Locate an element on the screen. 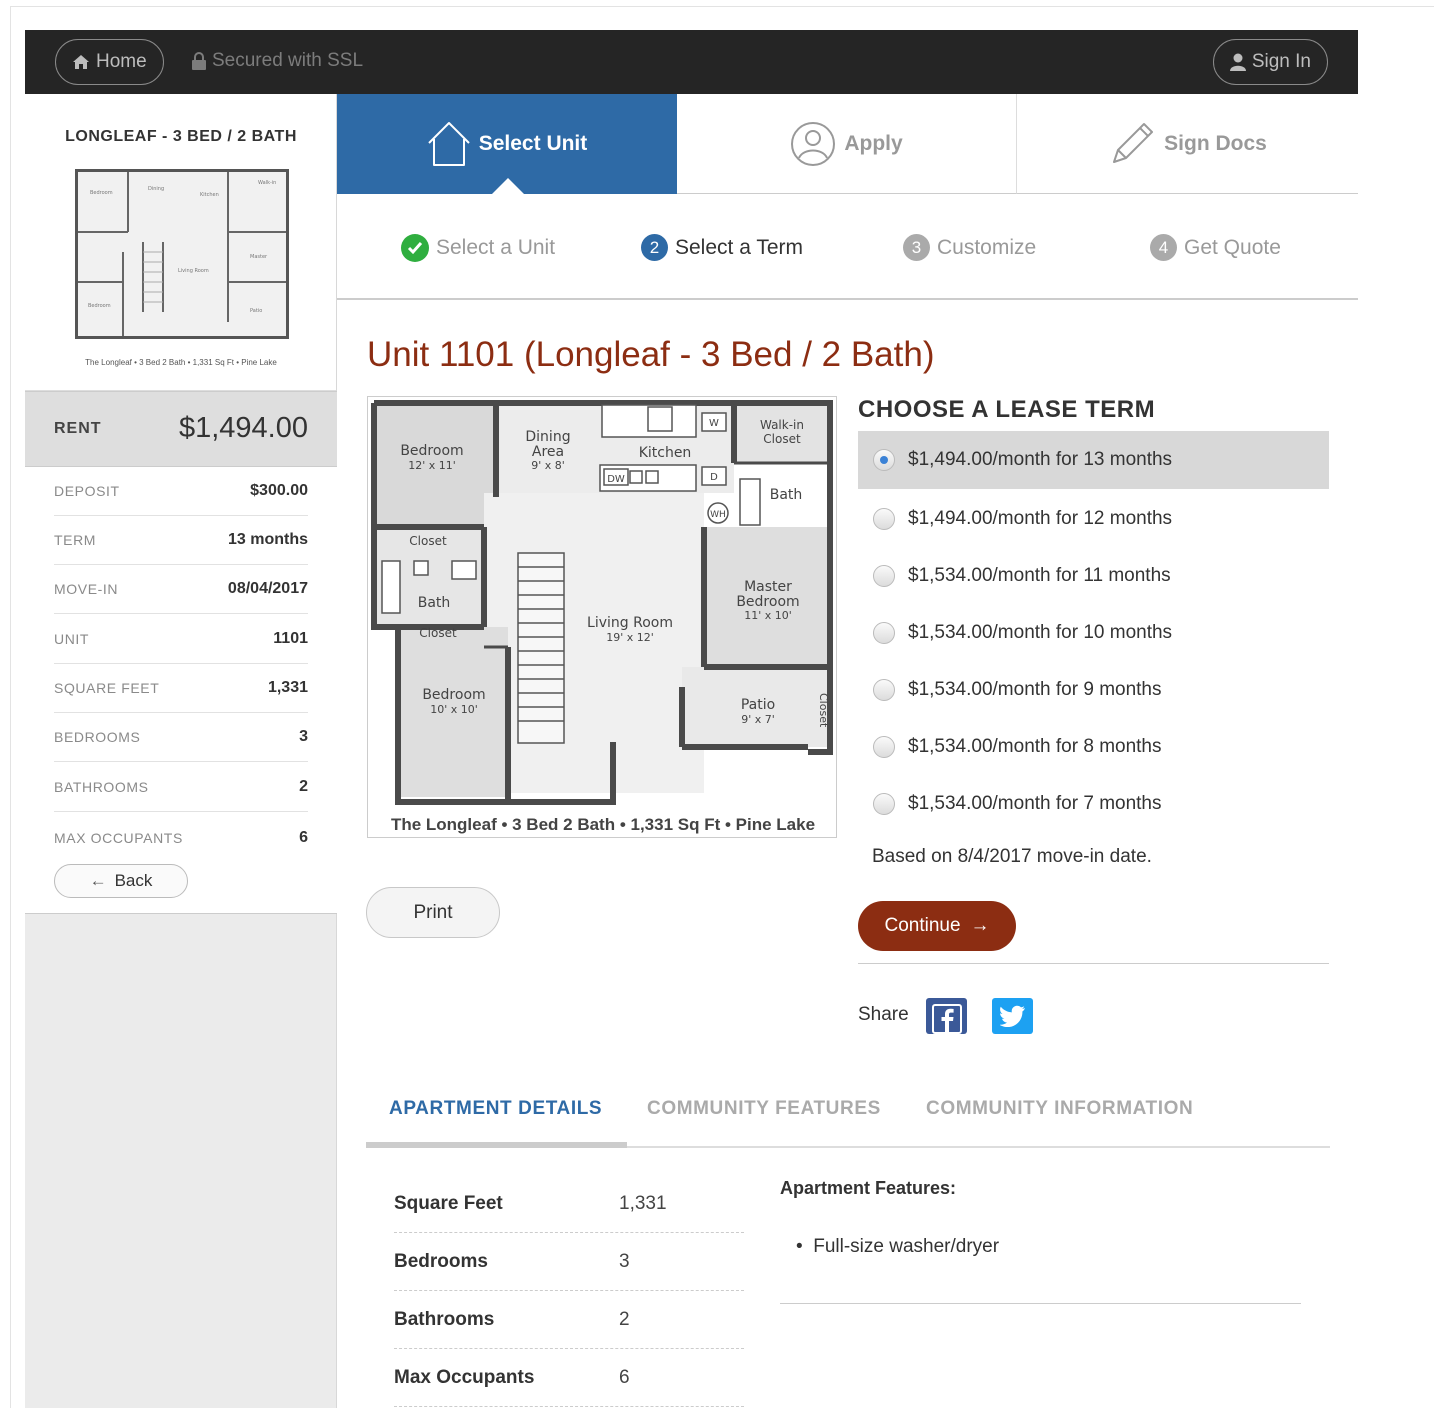  svg-text: Bedroom is located at coordinates (99, 306).